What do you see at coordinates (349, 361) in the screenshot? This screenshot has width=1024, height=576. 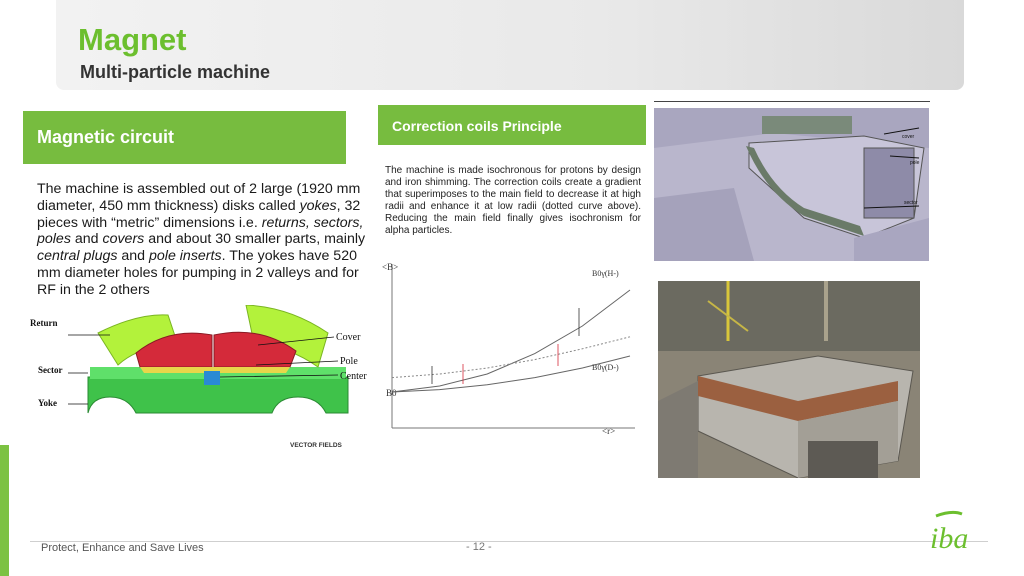 I see `label-pole: Pole` at bounding box center [349, 361].